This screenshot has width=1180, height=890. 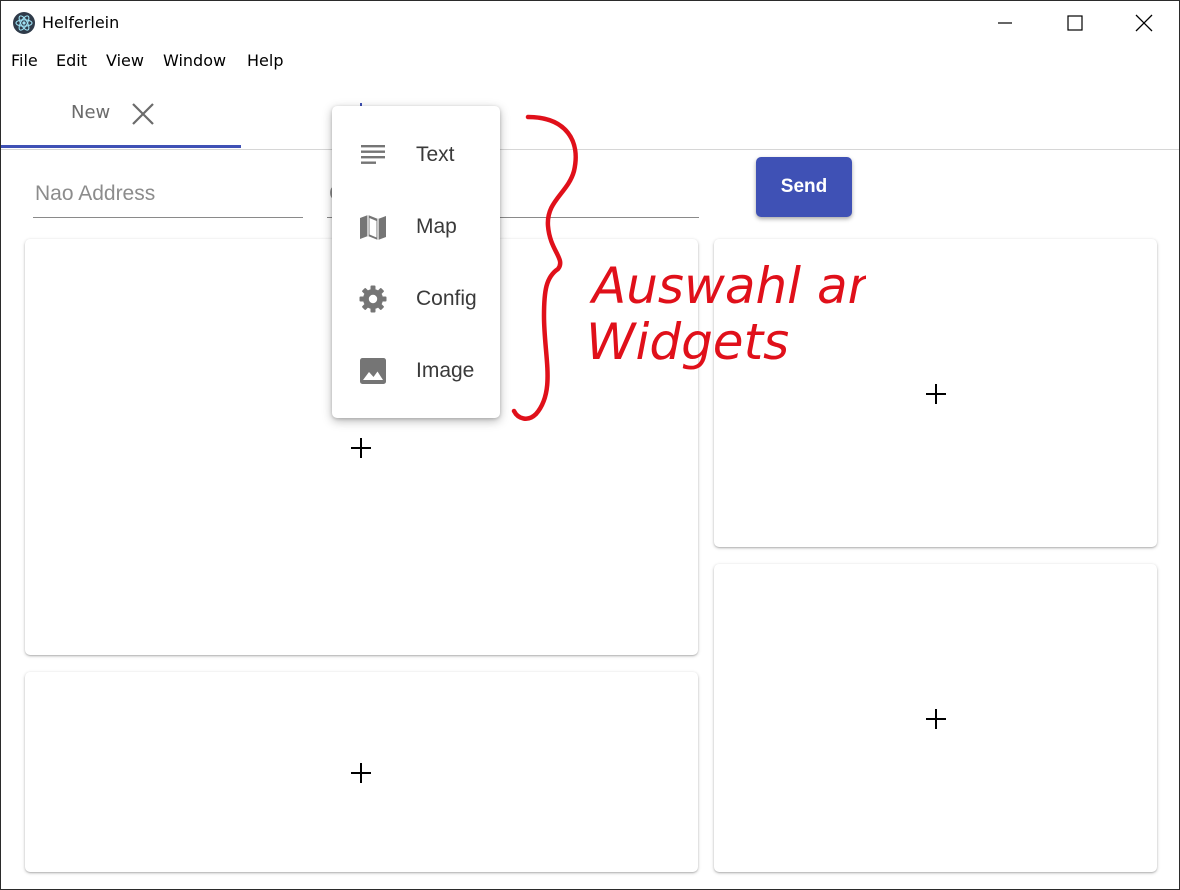 I want to click on menu-item-image: Image, so click(x=416, y=370).